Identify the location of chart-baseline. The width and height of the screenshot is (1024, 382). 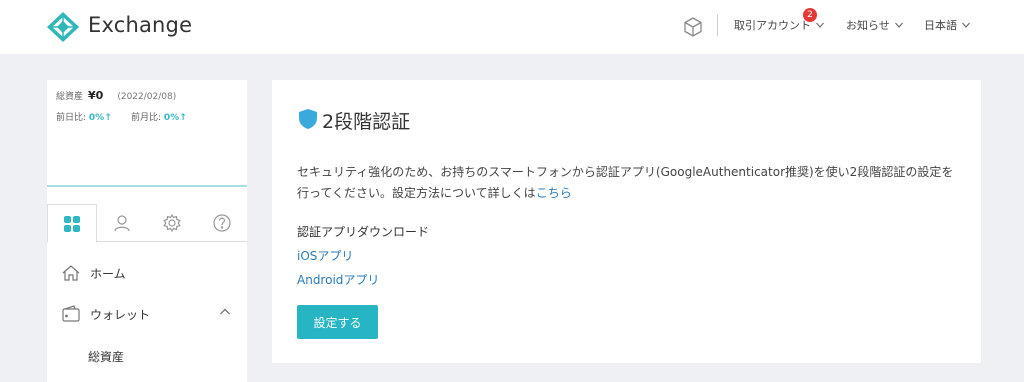
(147, 186).